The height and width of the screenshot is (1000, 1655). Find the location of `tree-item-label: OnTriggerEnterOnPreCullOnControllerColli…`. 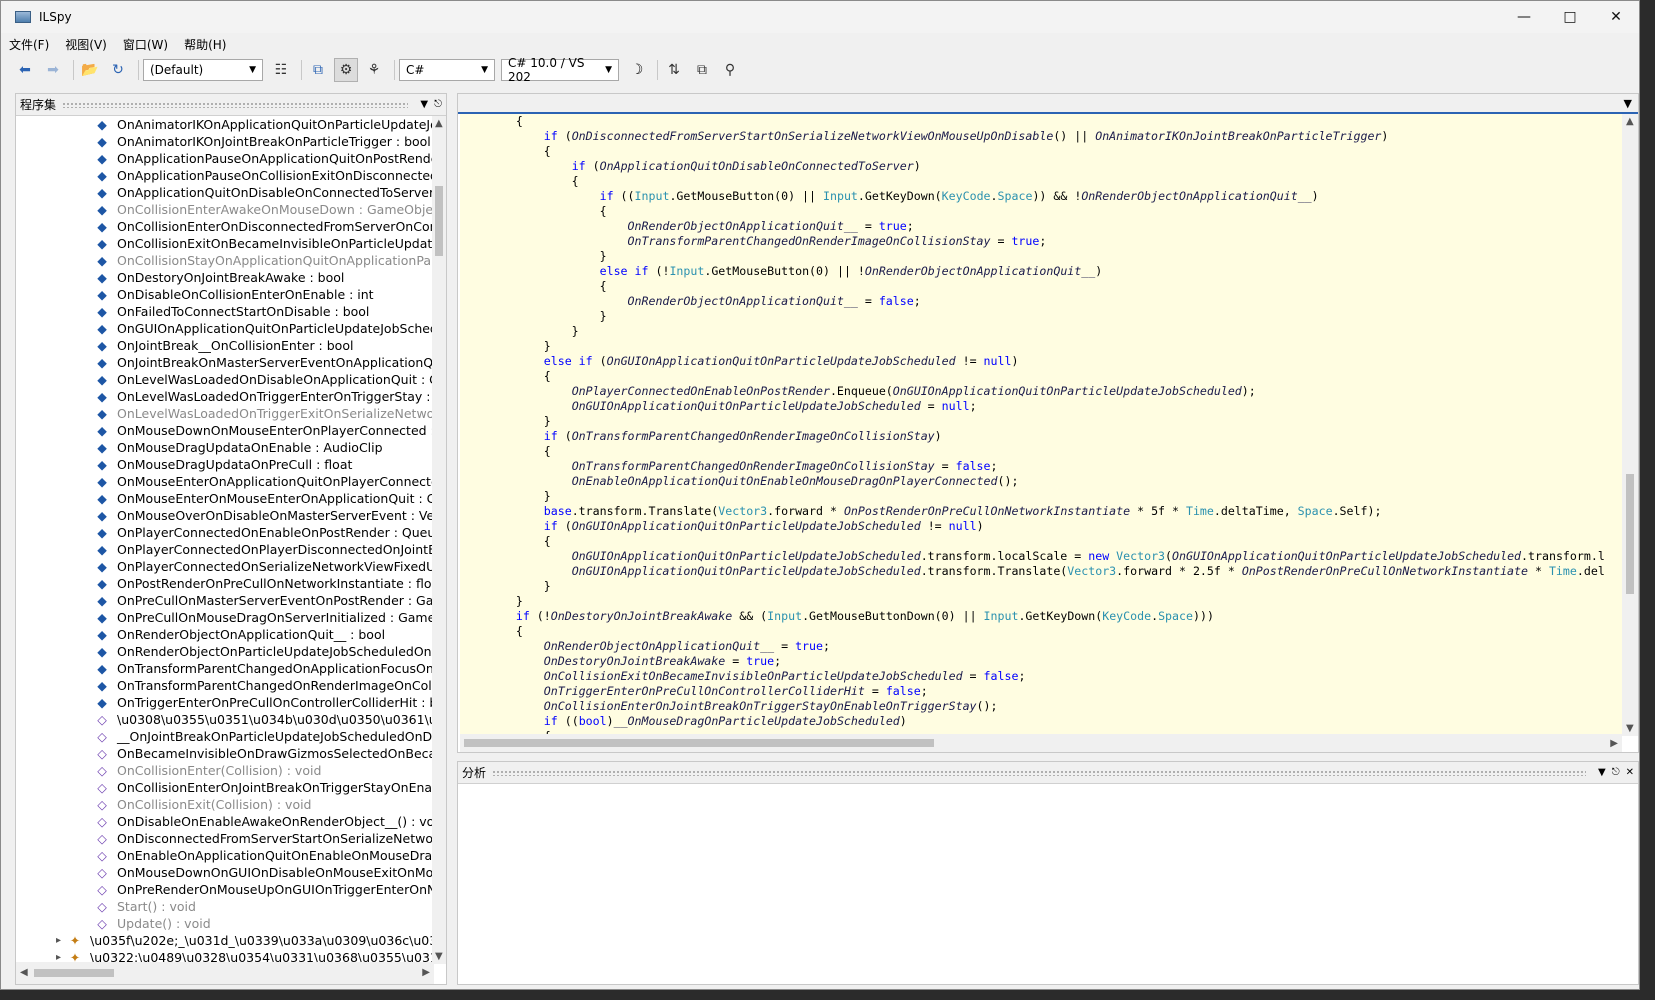

tree-item-label: OnTriggerEnterOnPreCullOnControllerColli… is located at coordinates (275, 702).